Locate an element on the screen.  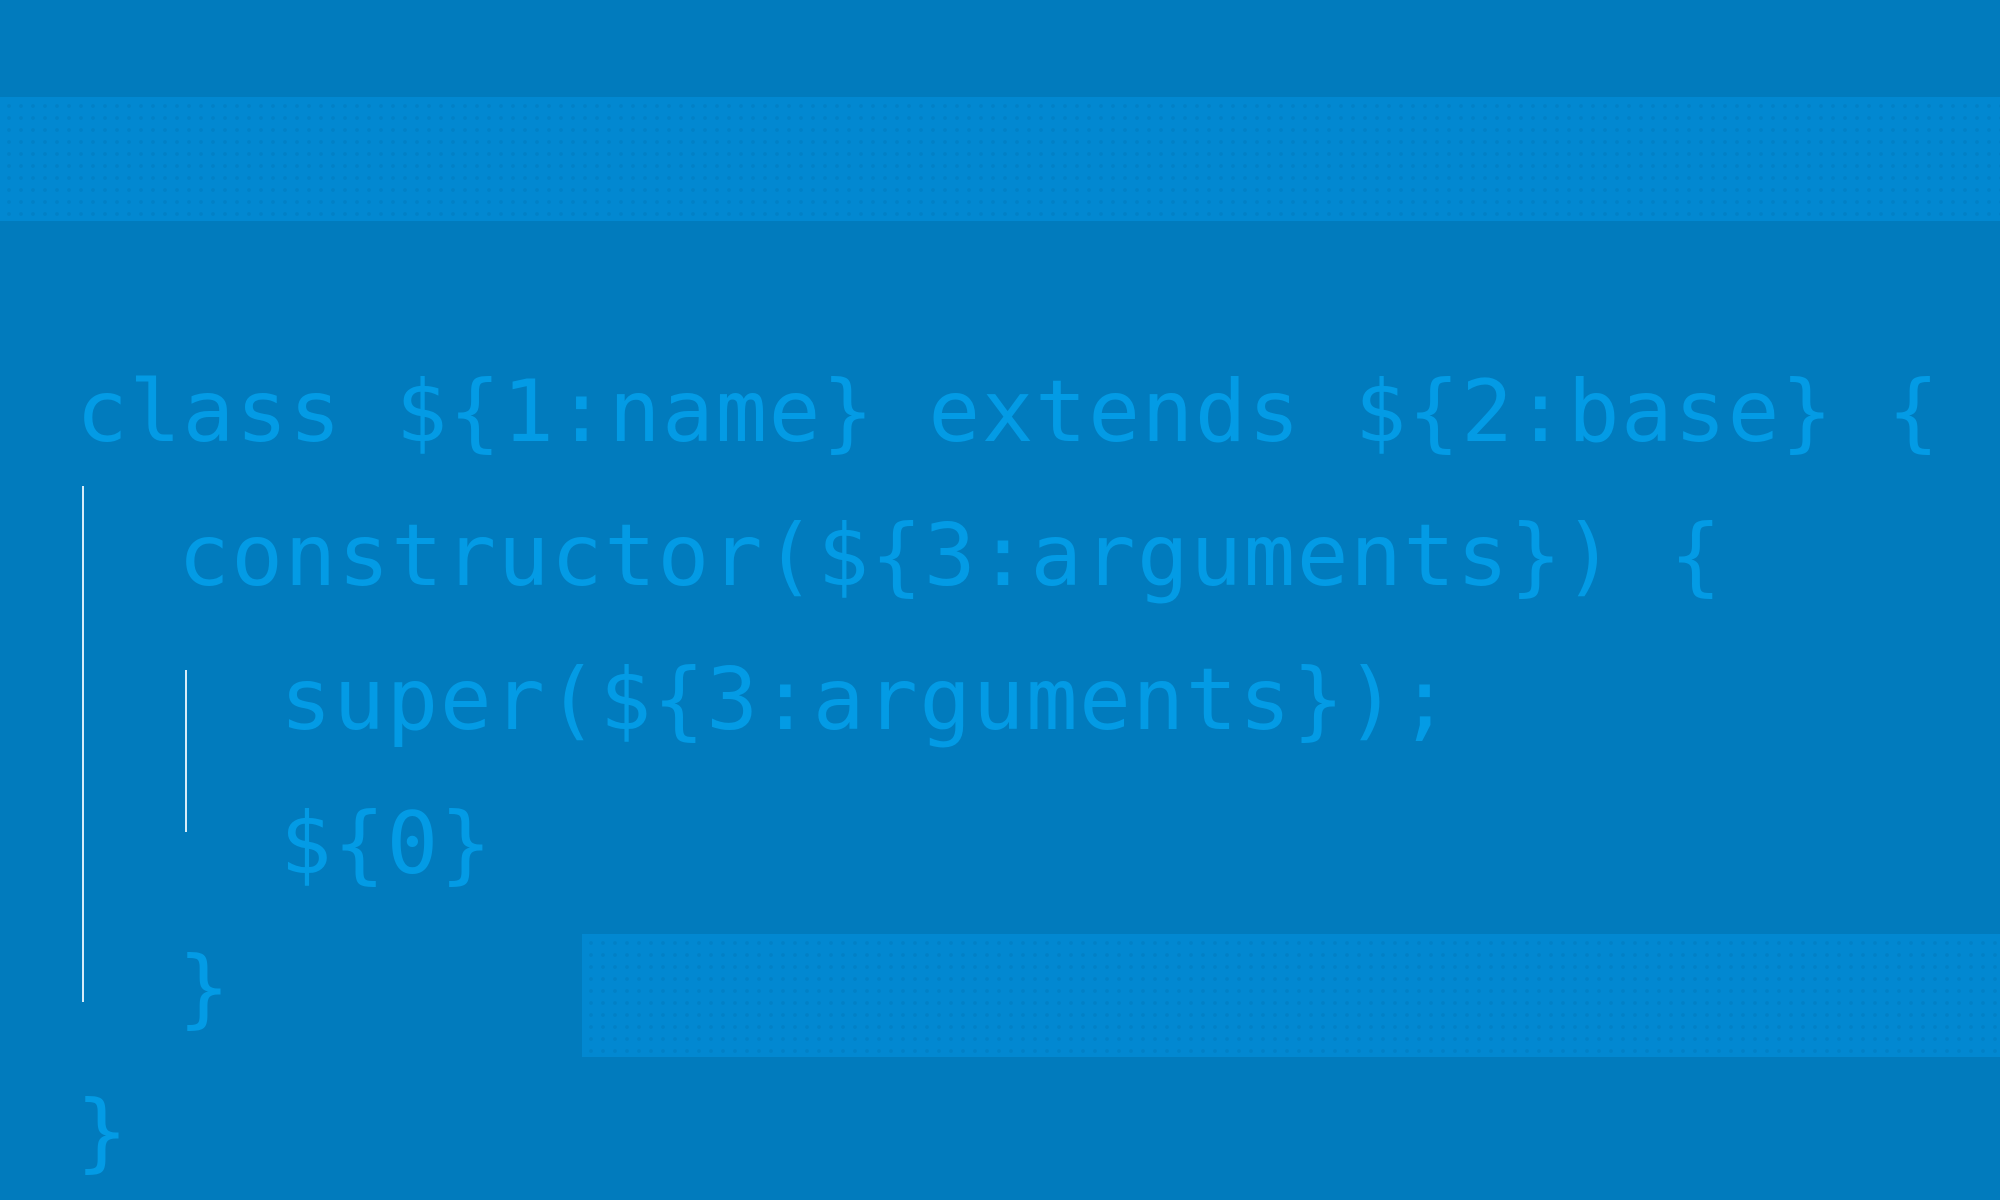
code-line-final-tabstop: ${0} is located at coordinates (387, 844).